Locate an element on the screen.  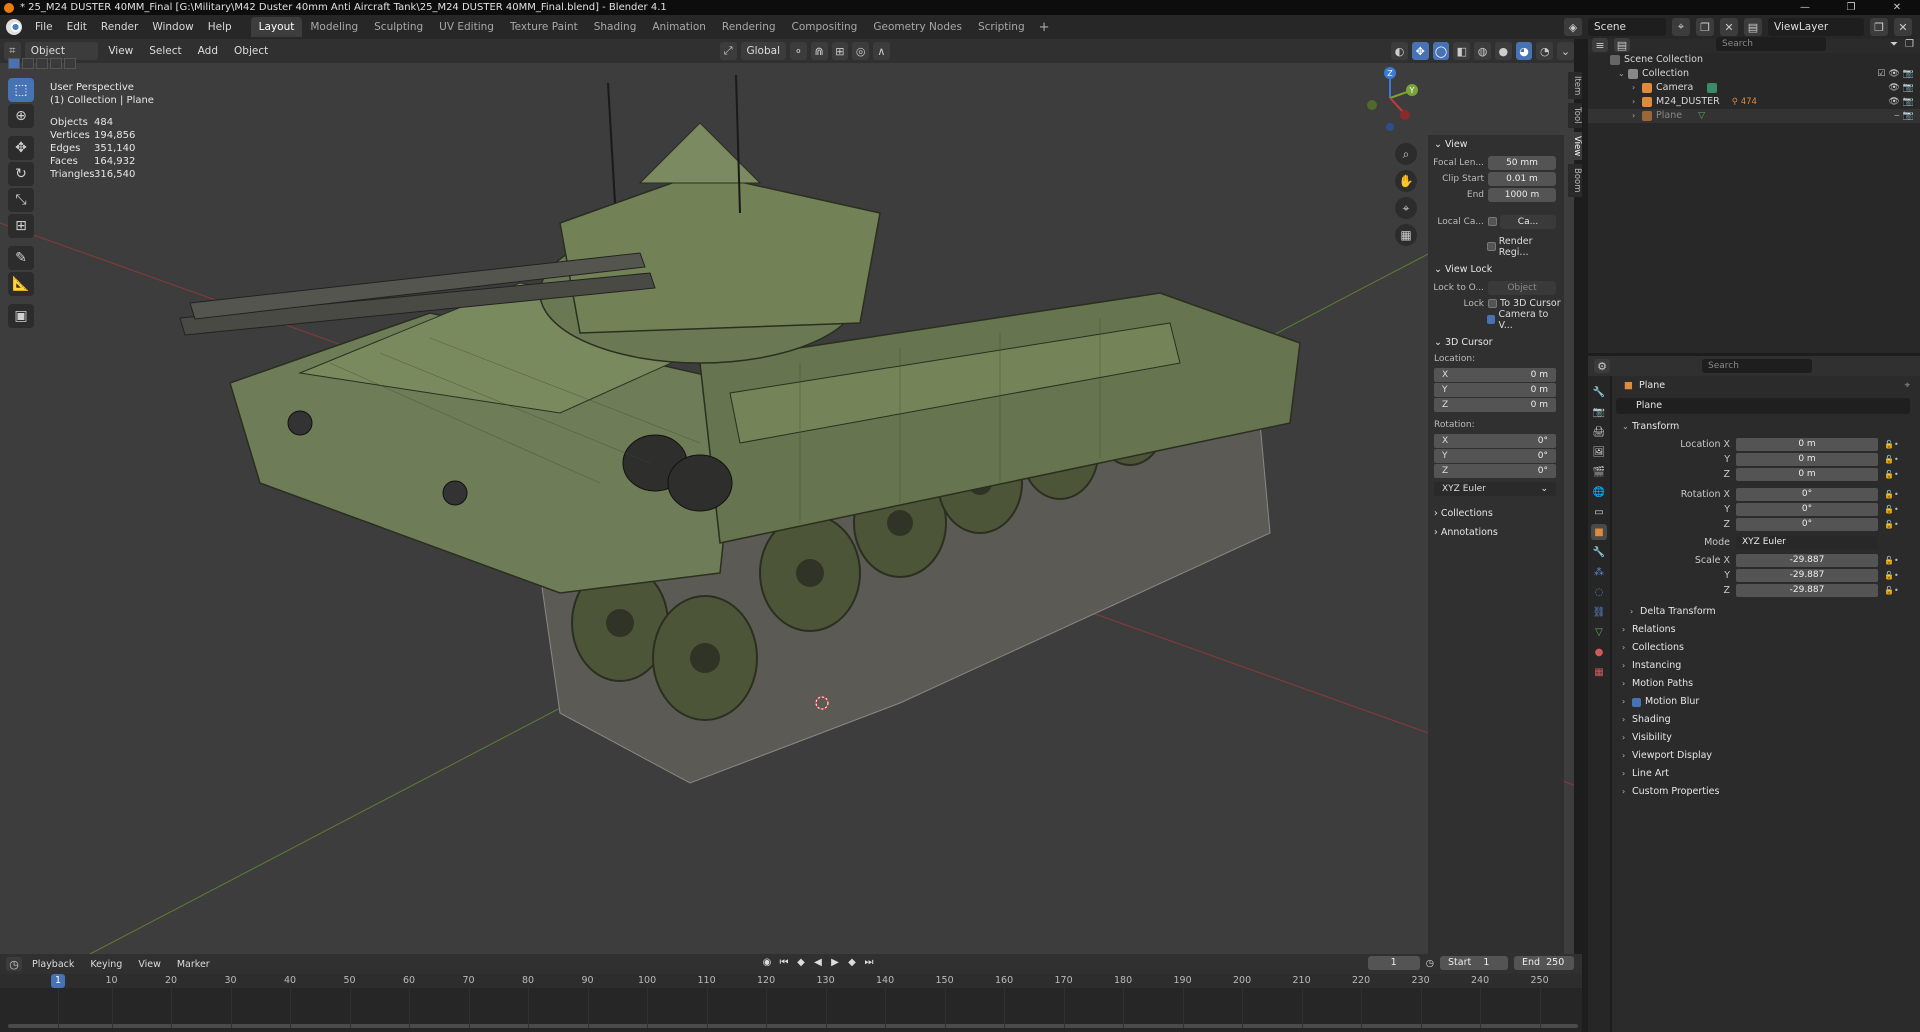
new-scene-icon: ❐ is located at coordinates (1705, 27).